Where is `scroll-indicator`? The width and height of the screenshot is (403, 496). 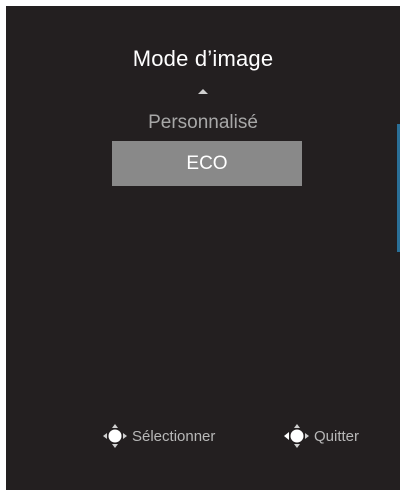 scroll-indicator is located at coordinates (398, 188).